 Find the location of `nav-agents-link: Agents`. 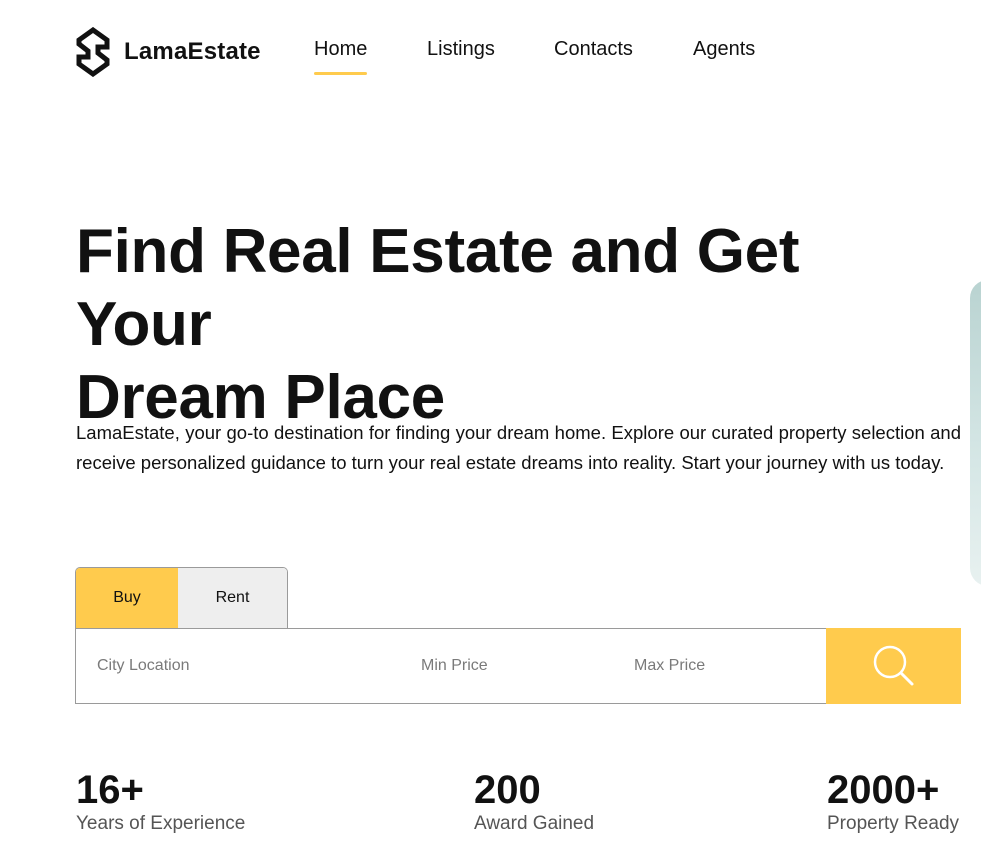

nav-agents-link: Agents is located at coordinates (724, 49).